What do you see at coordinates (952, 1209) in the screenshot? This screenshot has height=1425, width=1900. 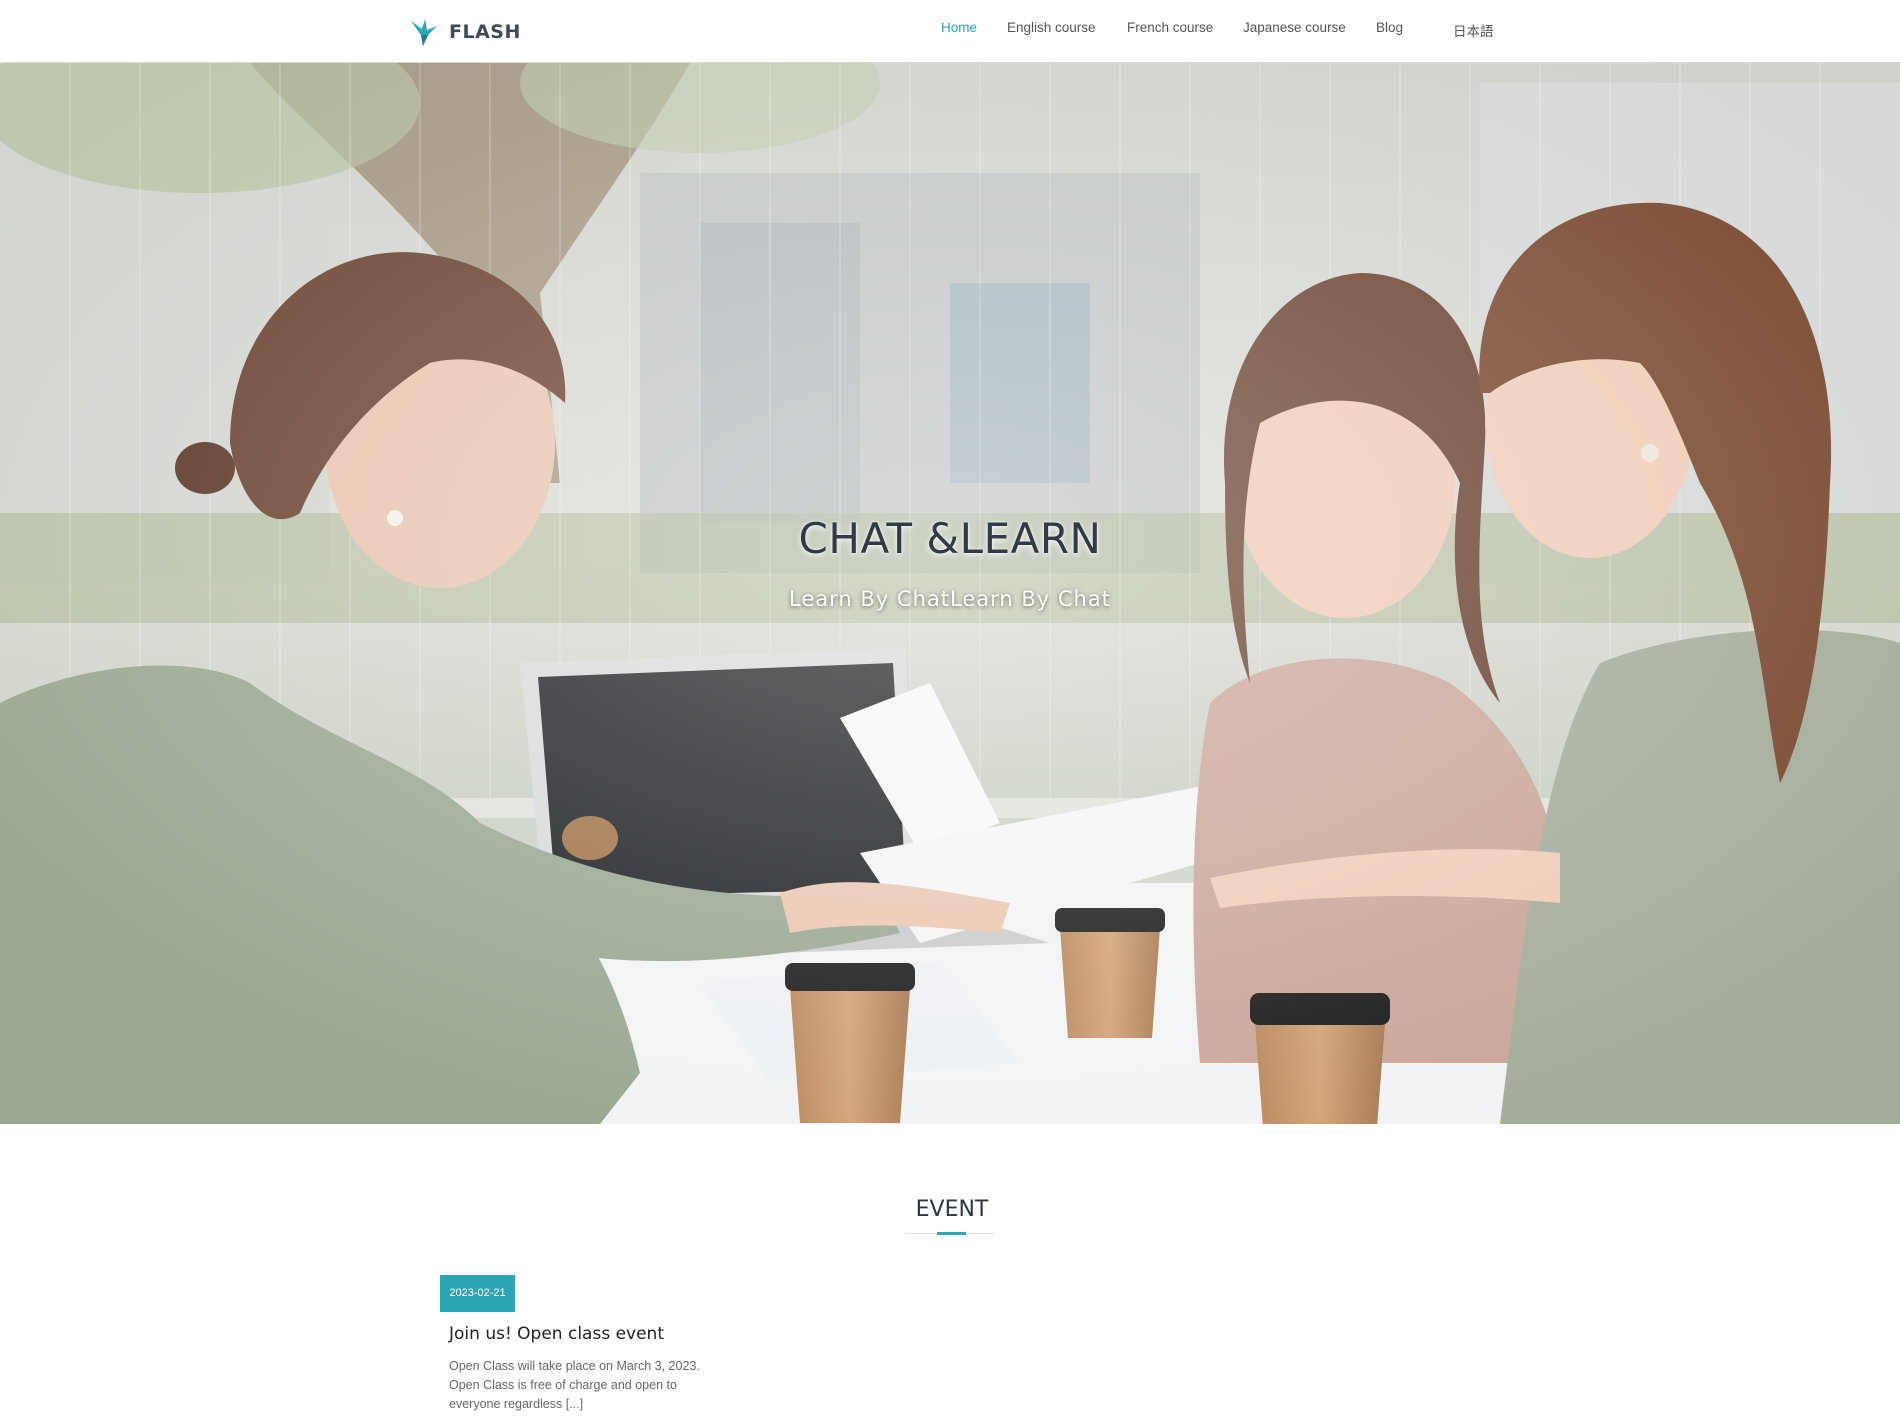 I see `event-section-title: EVENT` at bounding box center [952, 1209].